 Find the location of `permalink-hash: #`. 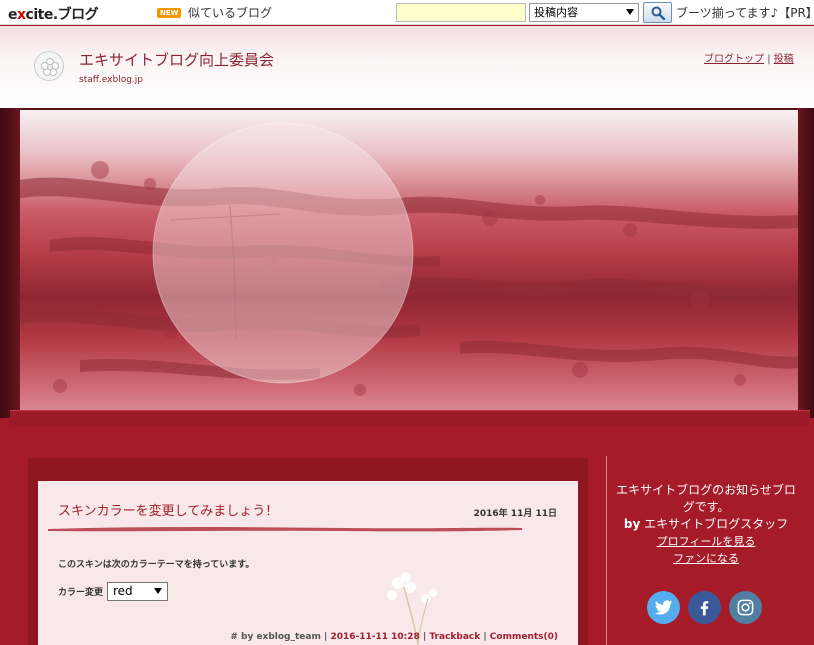

permalink-hash: # is located at coordinates (234, 637).